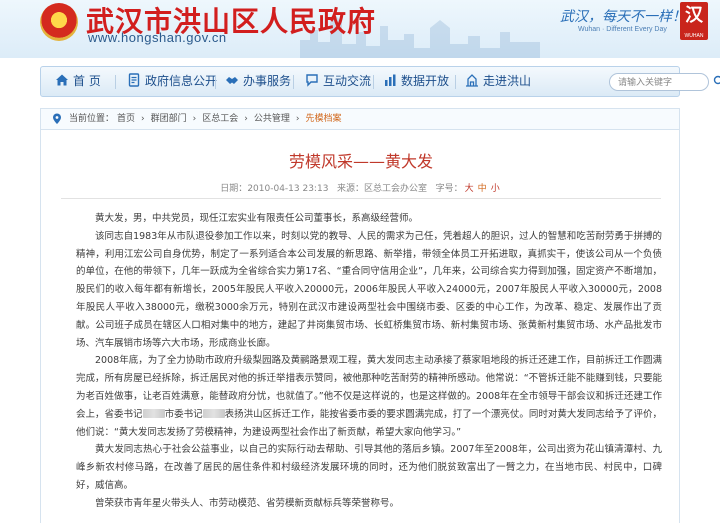 The image size is (720, 523). I want to click on breadcrumb-link-union: 区总工会, so click(220, 119).